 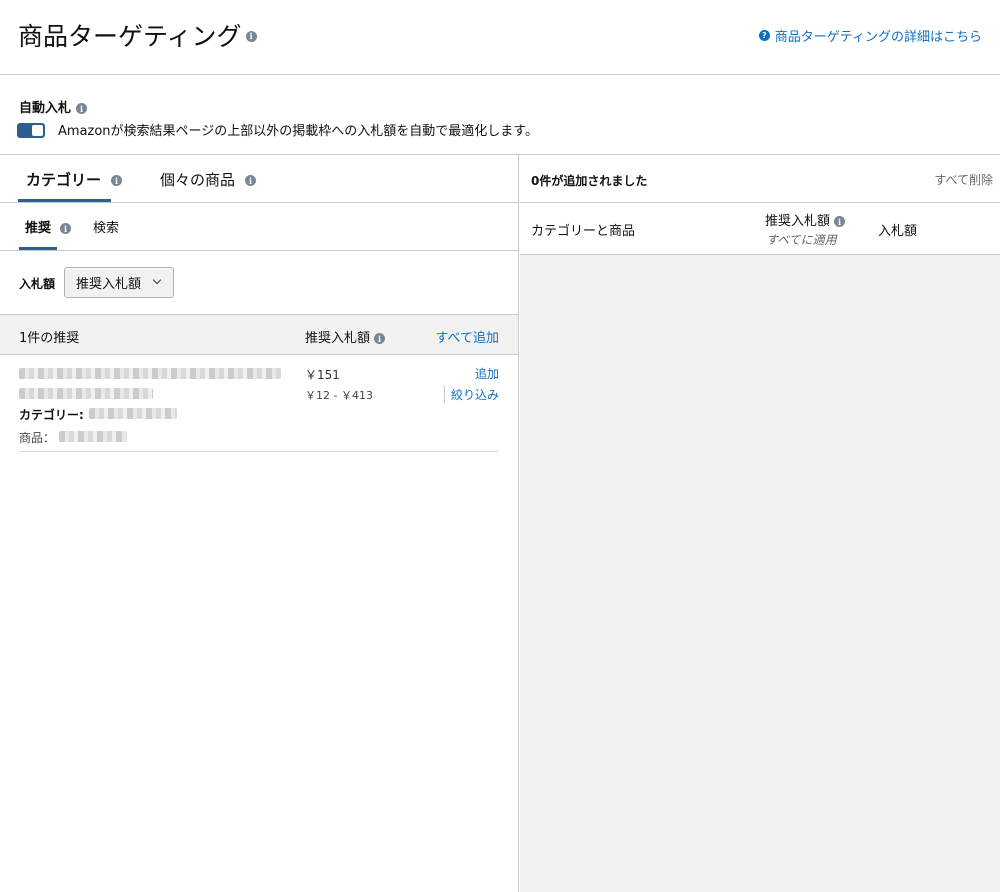 I want to click on suggested-bid-header: 推奨入札額 i, so click(x=345, y=336).